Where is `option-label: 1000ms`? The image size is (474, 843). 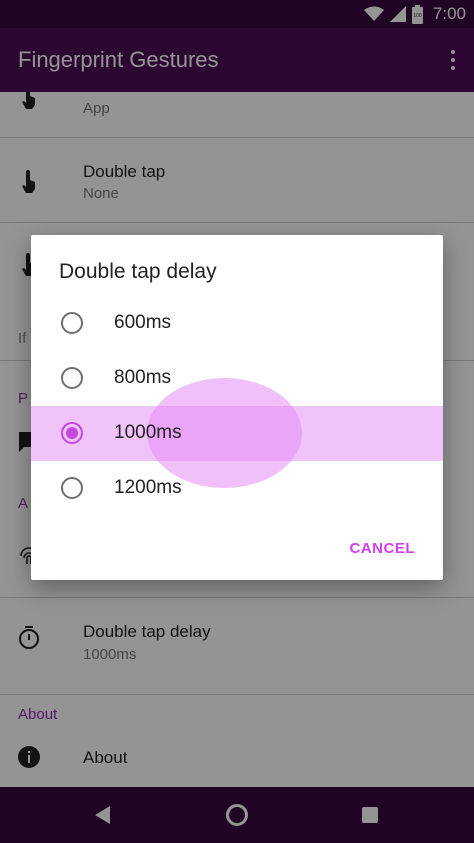 option-label: 1000ms is located at coordinates (148, 432).